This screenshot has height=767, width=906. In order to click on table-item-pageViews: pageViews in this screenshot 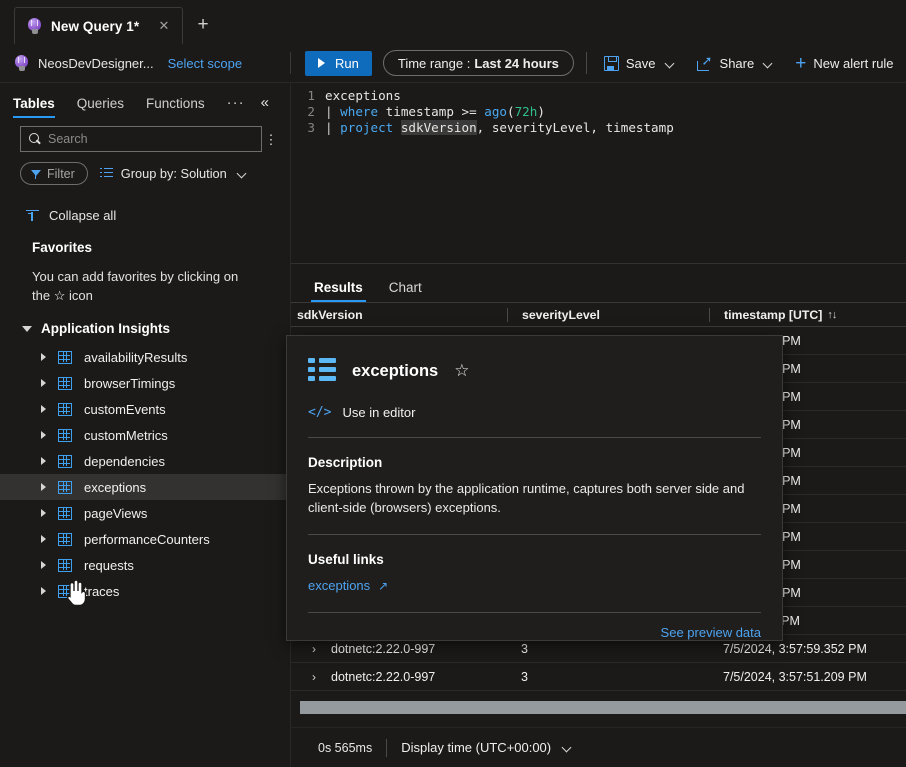, I will do `click(145, 513)`.